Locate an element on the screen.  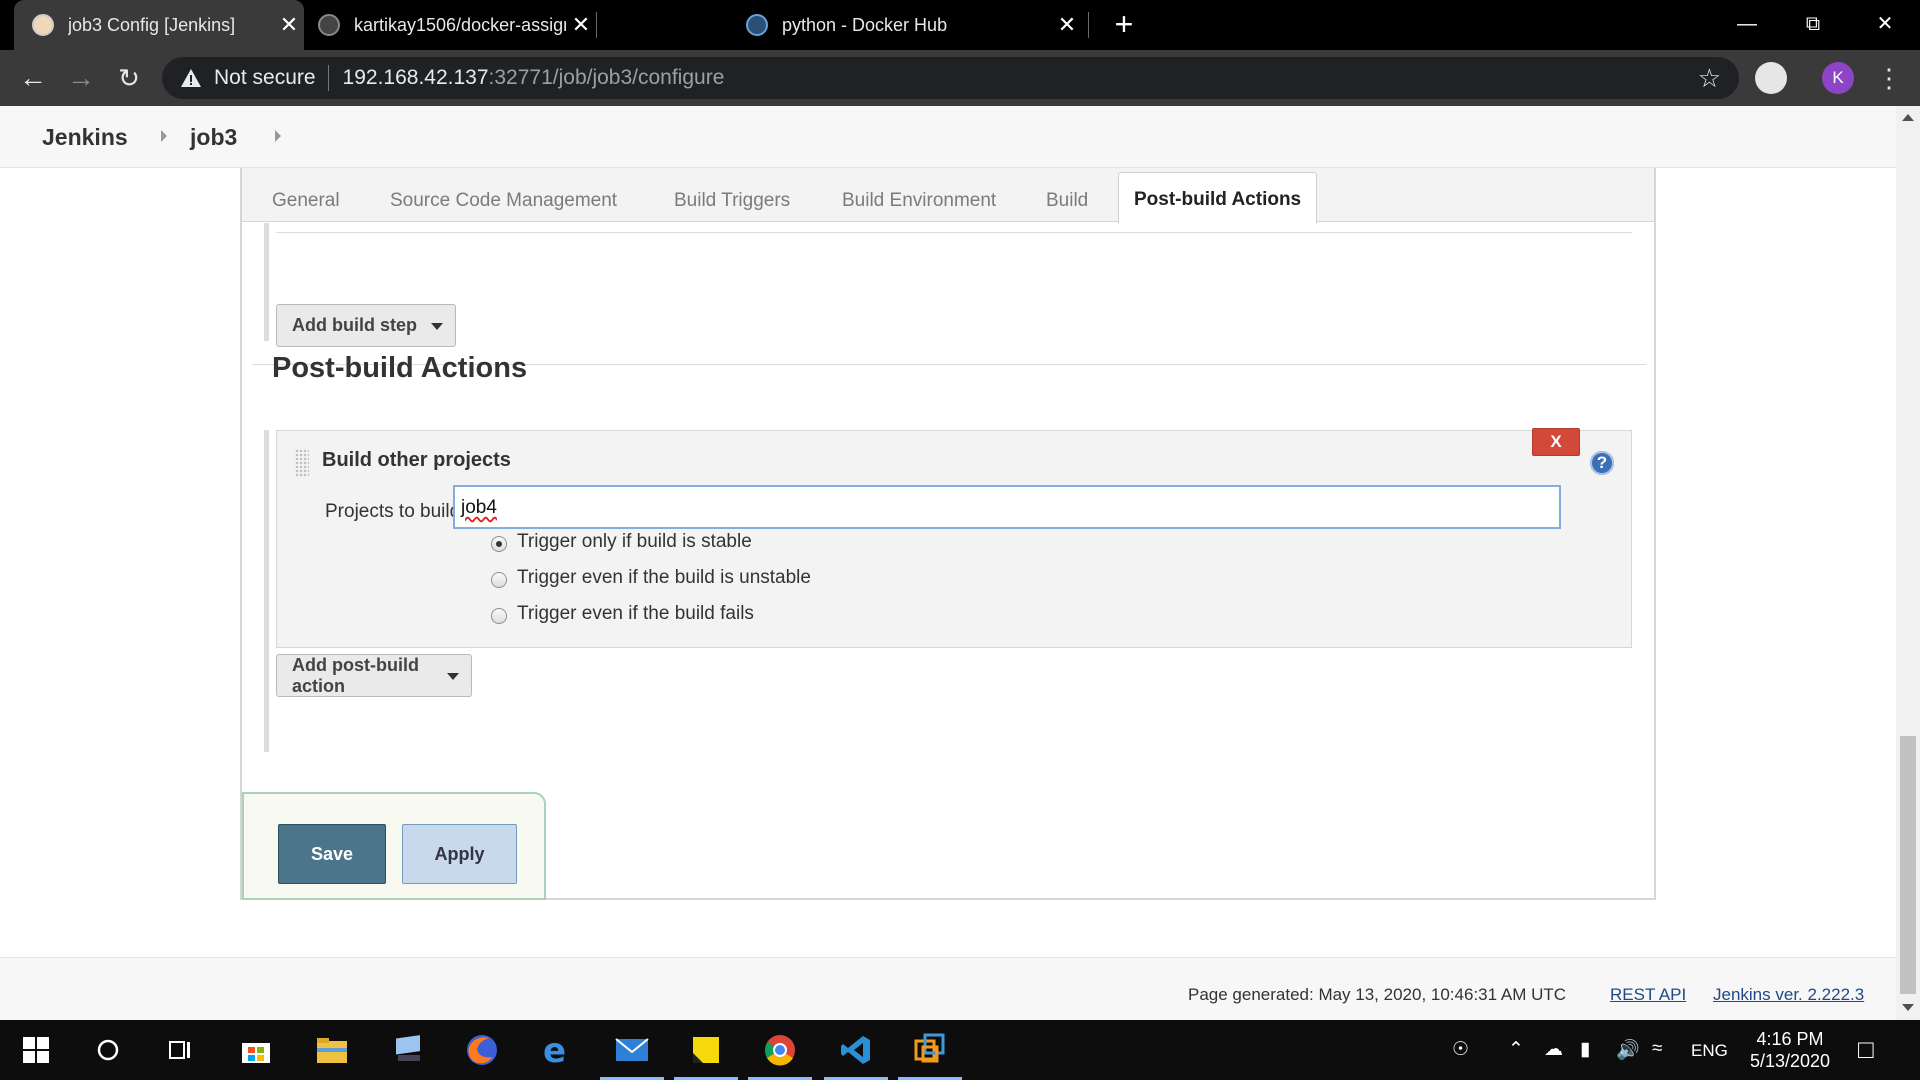
delete-action-button: X is located at coordinates (1556, 442).